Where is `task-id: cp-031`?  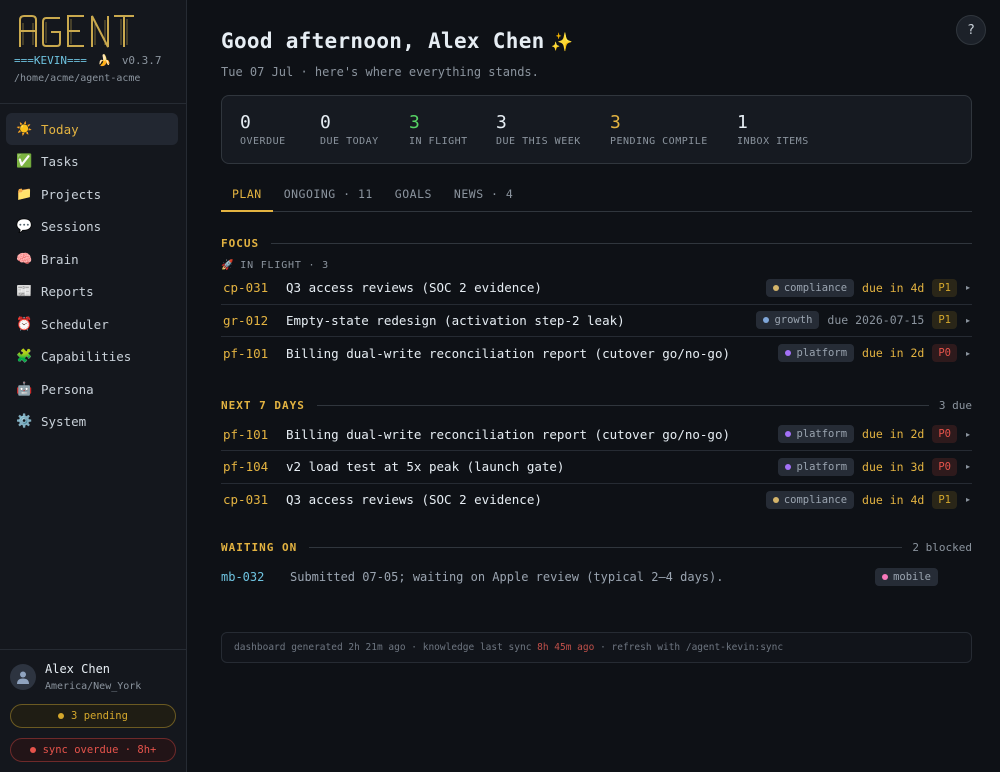 task-id: cp-031 is located at coordinates (246, 288).